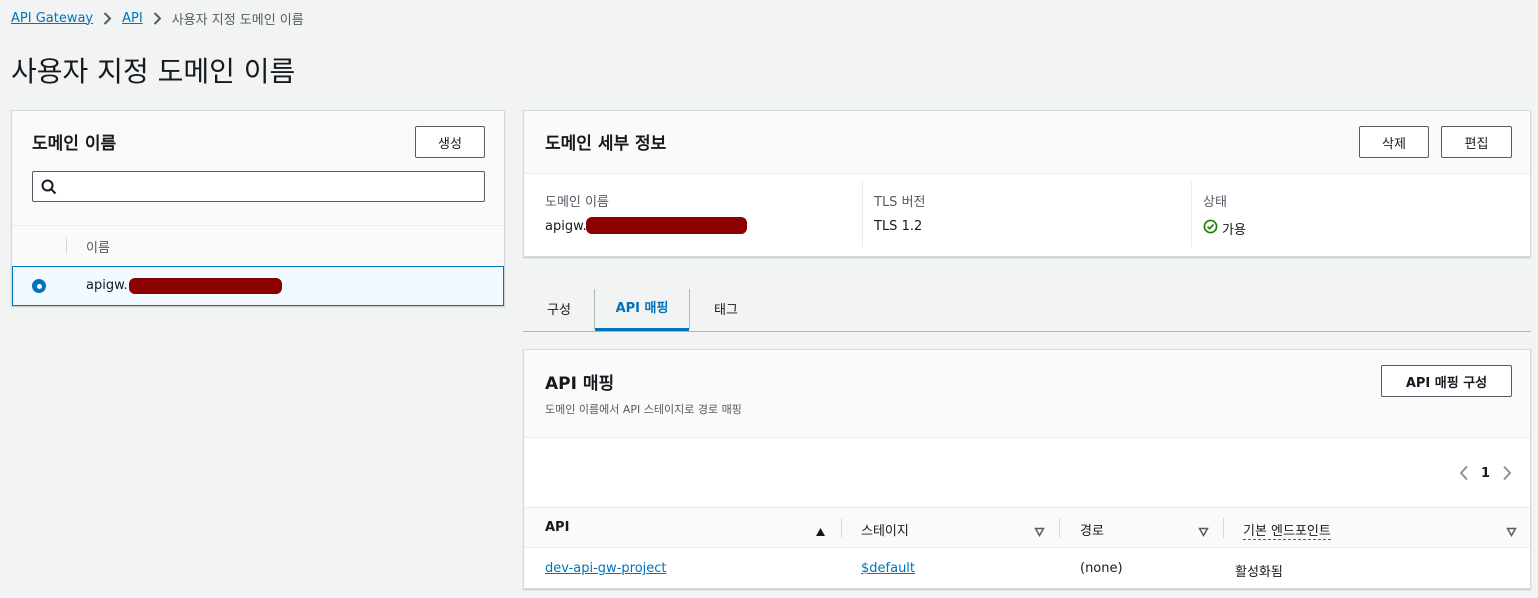  I want to click on configure-api-mappings-button: API 매핑 구성, so click(1446, 381).